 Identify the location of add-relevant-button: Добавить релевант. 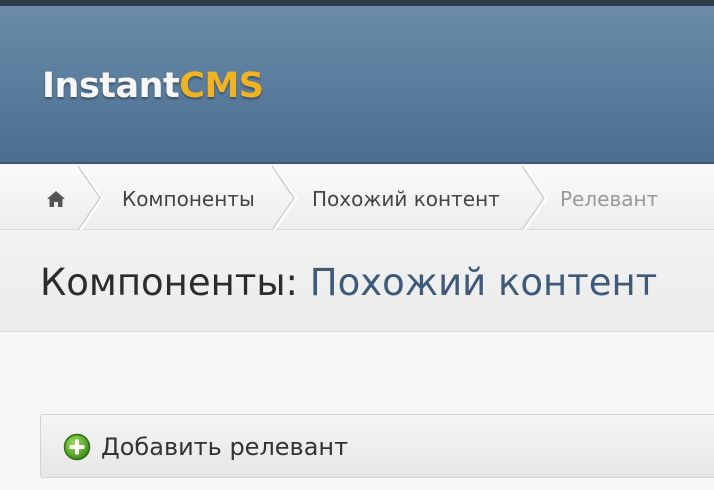
(205, 447).